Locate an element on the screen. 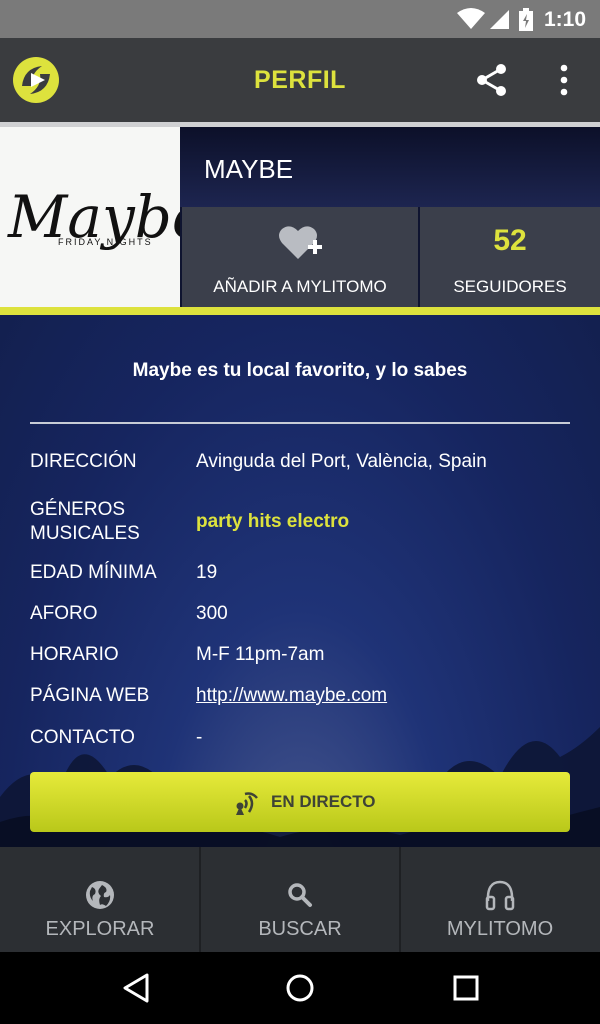 The height and width of the screenshot is (1024, 600). followers-count: 52 is located at coordinates (510, 240).